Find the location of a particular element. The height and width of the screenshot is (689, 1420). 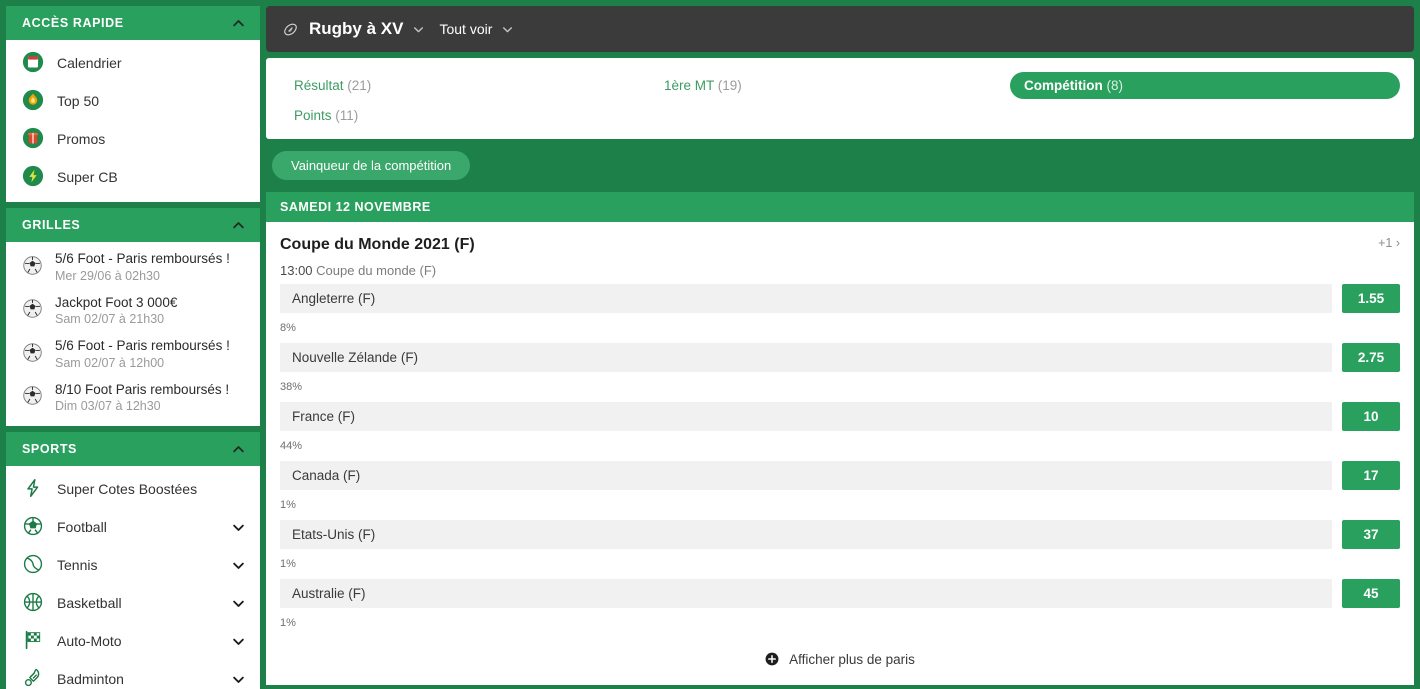

outcome-row: Nouvelle Zélande (F) 2.75 38% is located at coordinates (840, 368).